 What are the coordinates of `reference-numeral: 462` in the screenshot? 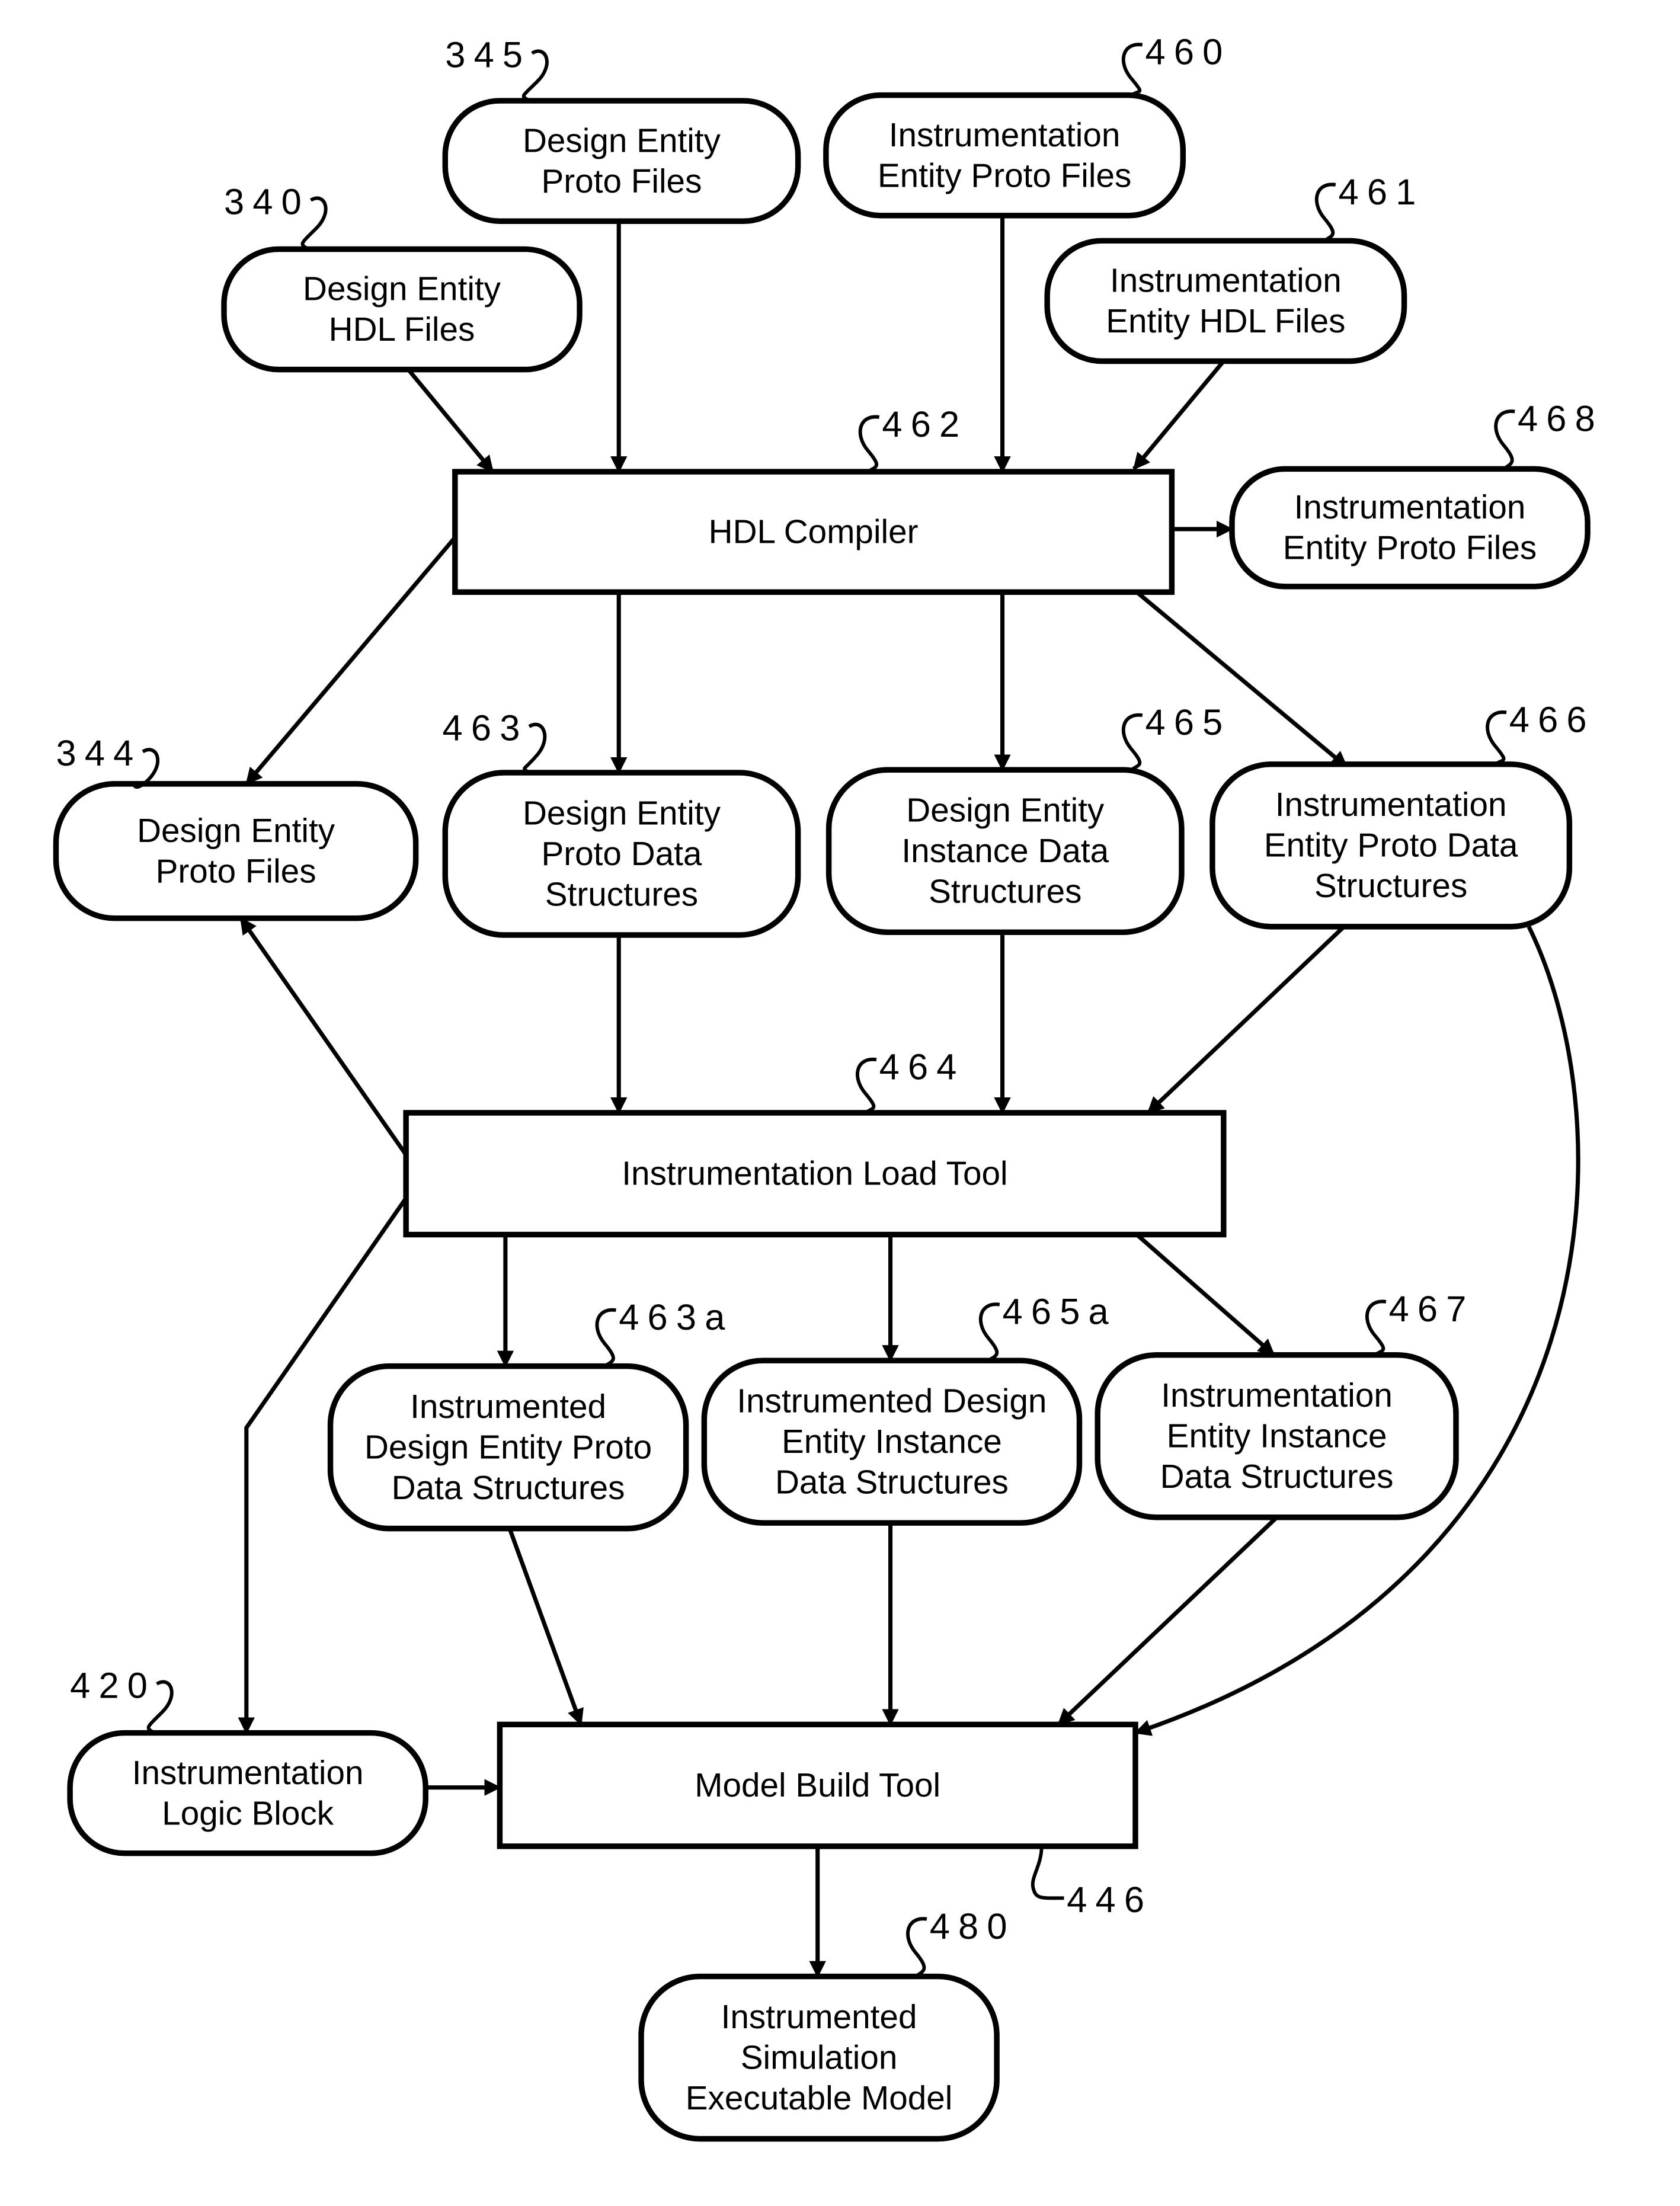 It's located at (925, 424).